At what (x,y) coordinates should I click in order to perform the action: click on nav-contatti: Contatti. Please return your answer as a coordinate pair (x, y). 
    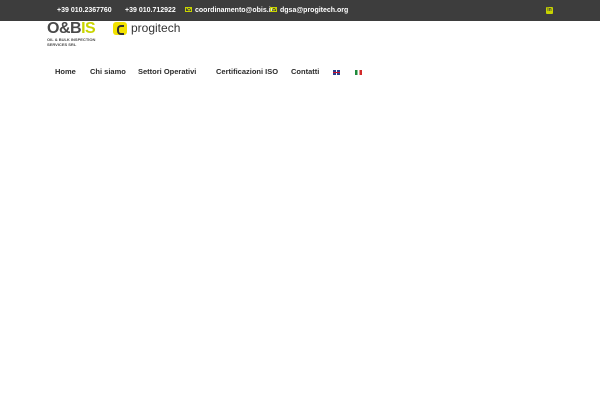
    Looking at the image, I should click on (305, 72).